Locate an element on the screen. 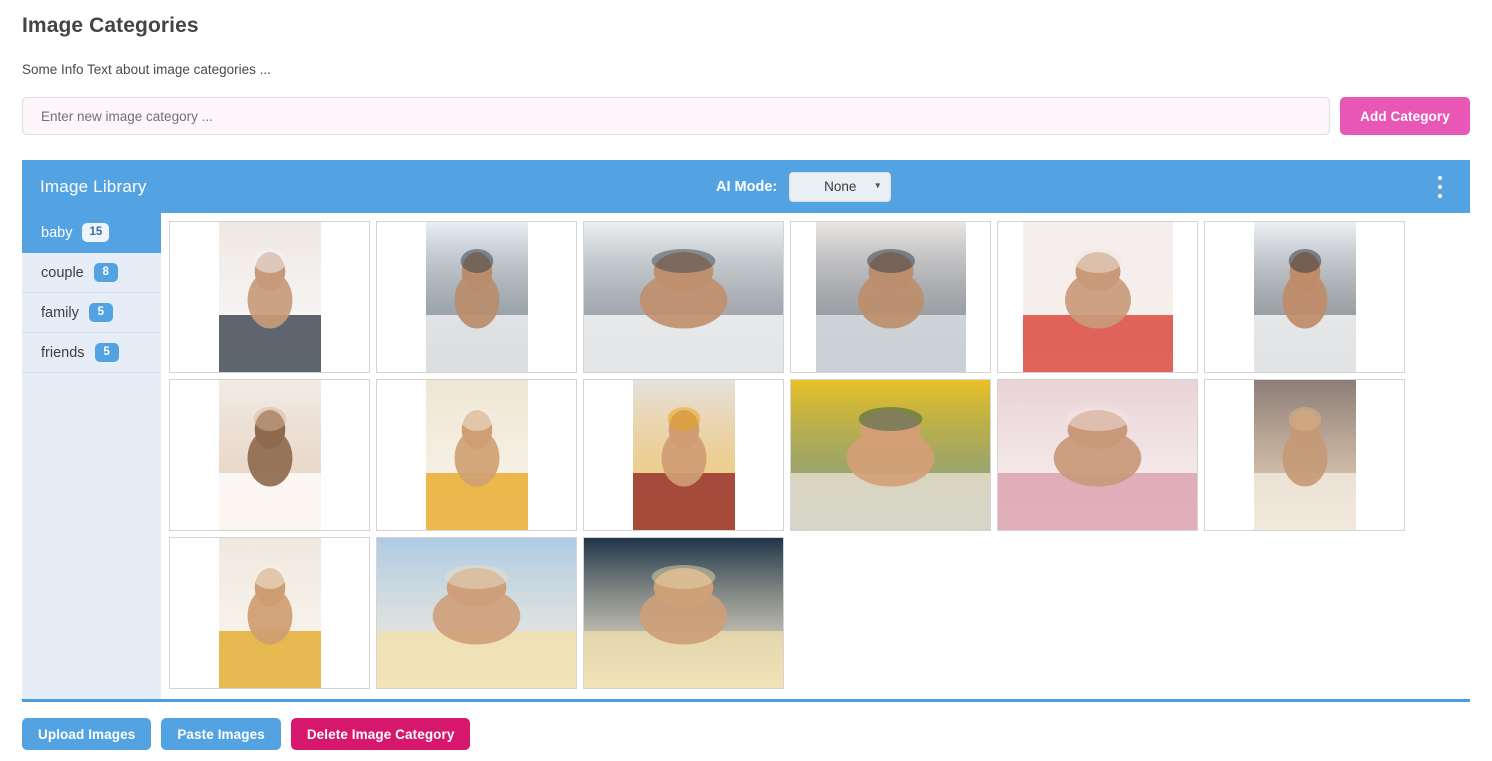 This screenshot has height=761, width=1492. add-category-row: Add Category is located at coordinates (746, 116).